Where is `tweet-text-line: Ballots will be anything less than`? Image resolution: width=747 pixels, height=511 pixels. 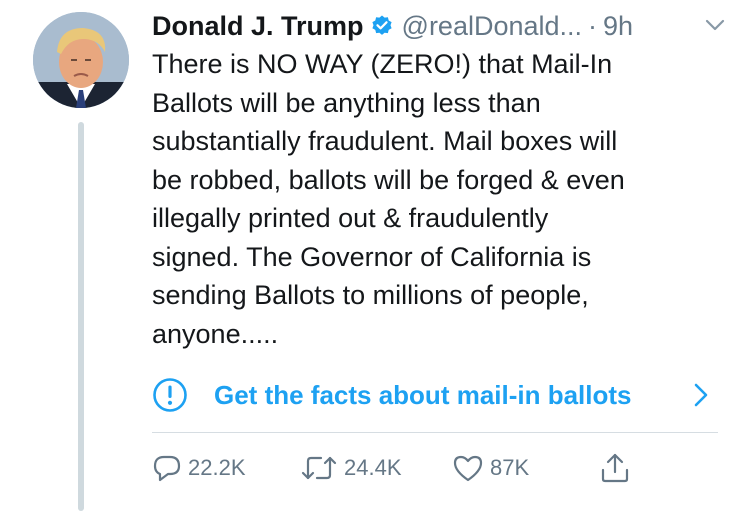 tweet-text-line: Ballots will be anything less than is located at coordinates (346, 102).